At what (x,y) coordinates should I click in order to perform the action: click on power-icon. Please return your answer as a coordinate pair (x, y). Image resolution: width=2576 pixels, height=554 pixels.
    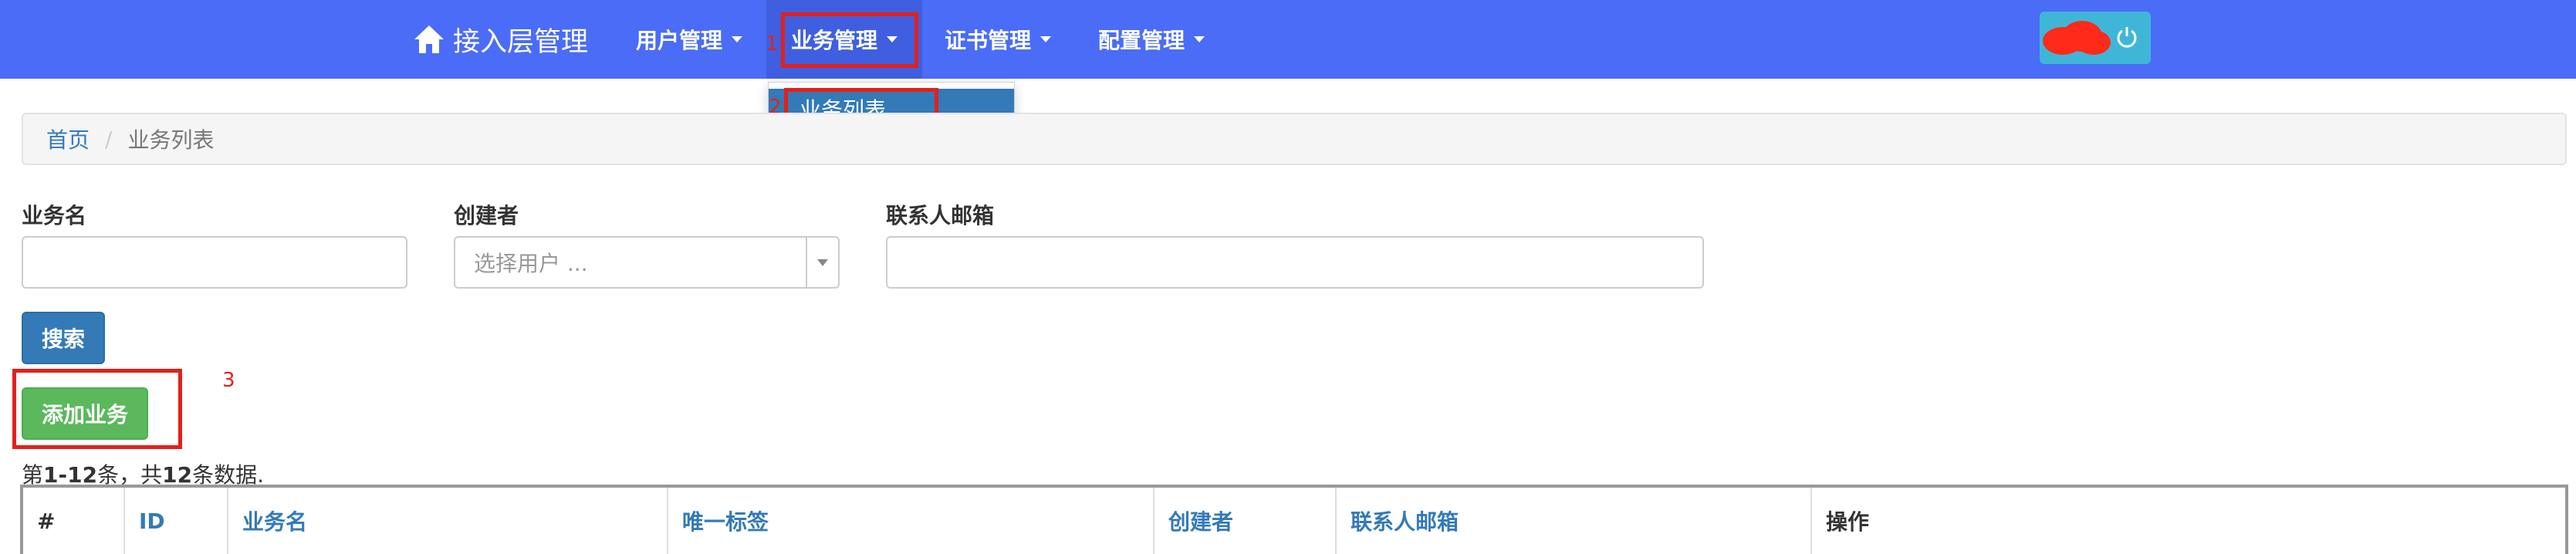
    Looking at the image, I should click on (2127, 37).